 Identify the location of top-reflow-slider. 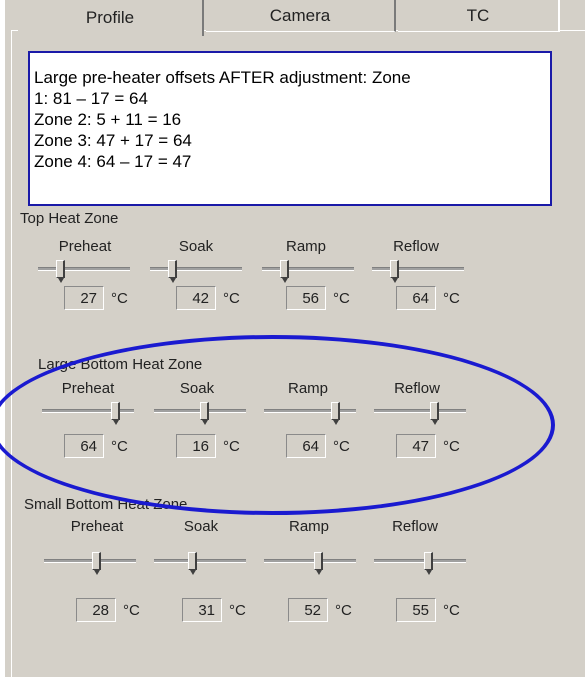
(418, 270).